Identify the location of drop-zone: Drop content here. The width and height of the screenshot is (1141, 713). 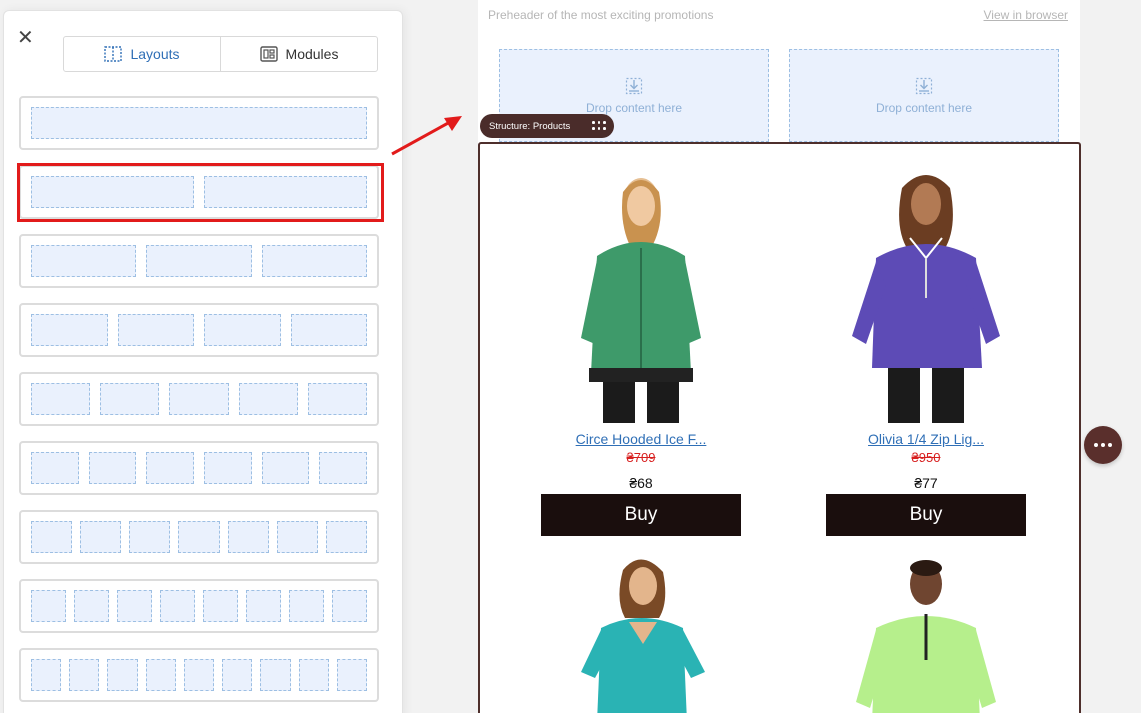
(924, 95).